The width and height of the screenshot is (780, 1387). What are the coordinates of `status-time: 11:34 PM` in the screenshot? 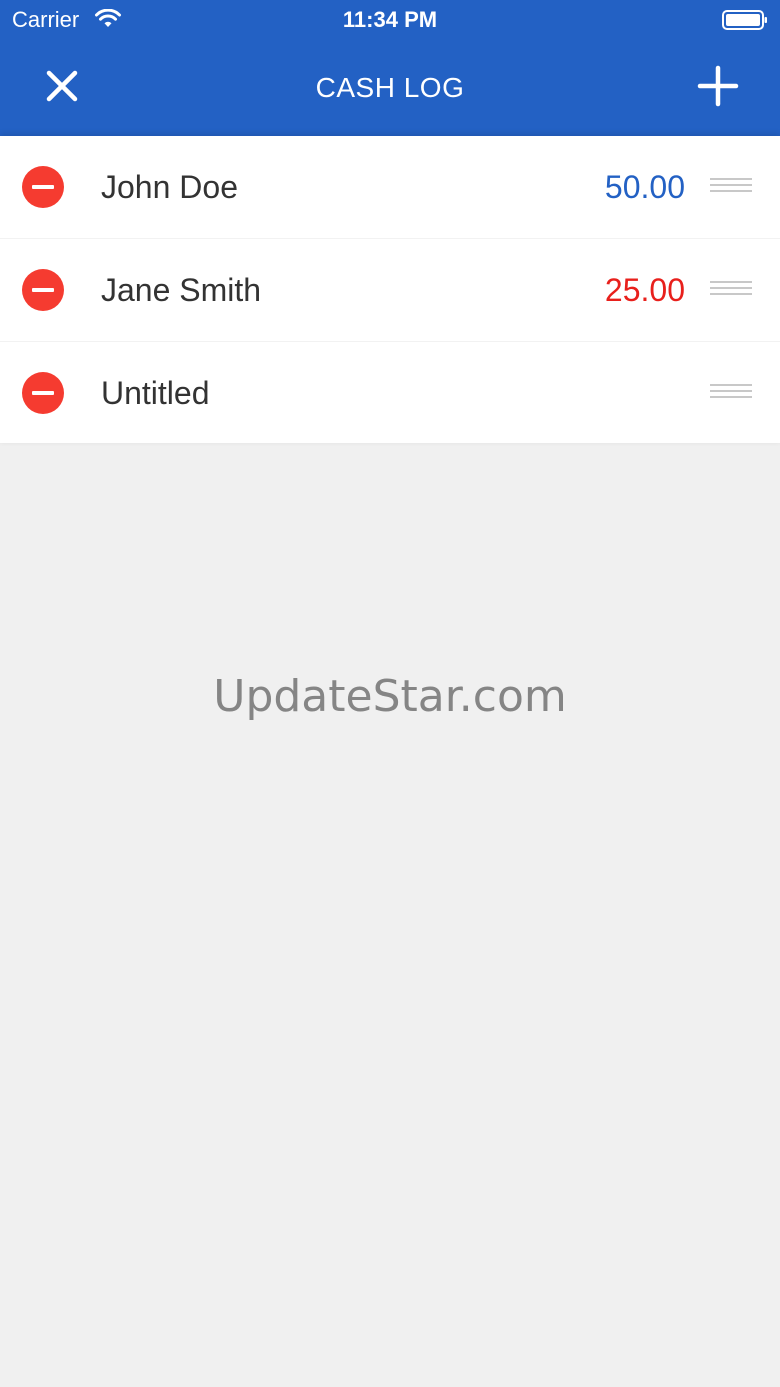 It's located at (390, 19).